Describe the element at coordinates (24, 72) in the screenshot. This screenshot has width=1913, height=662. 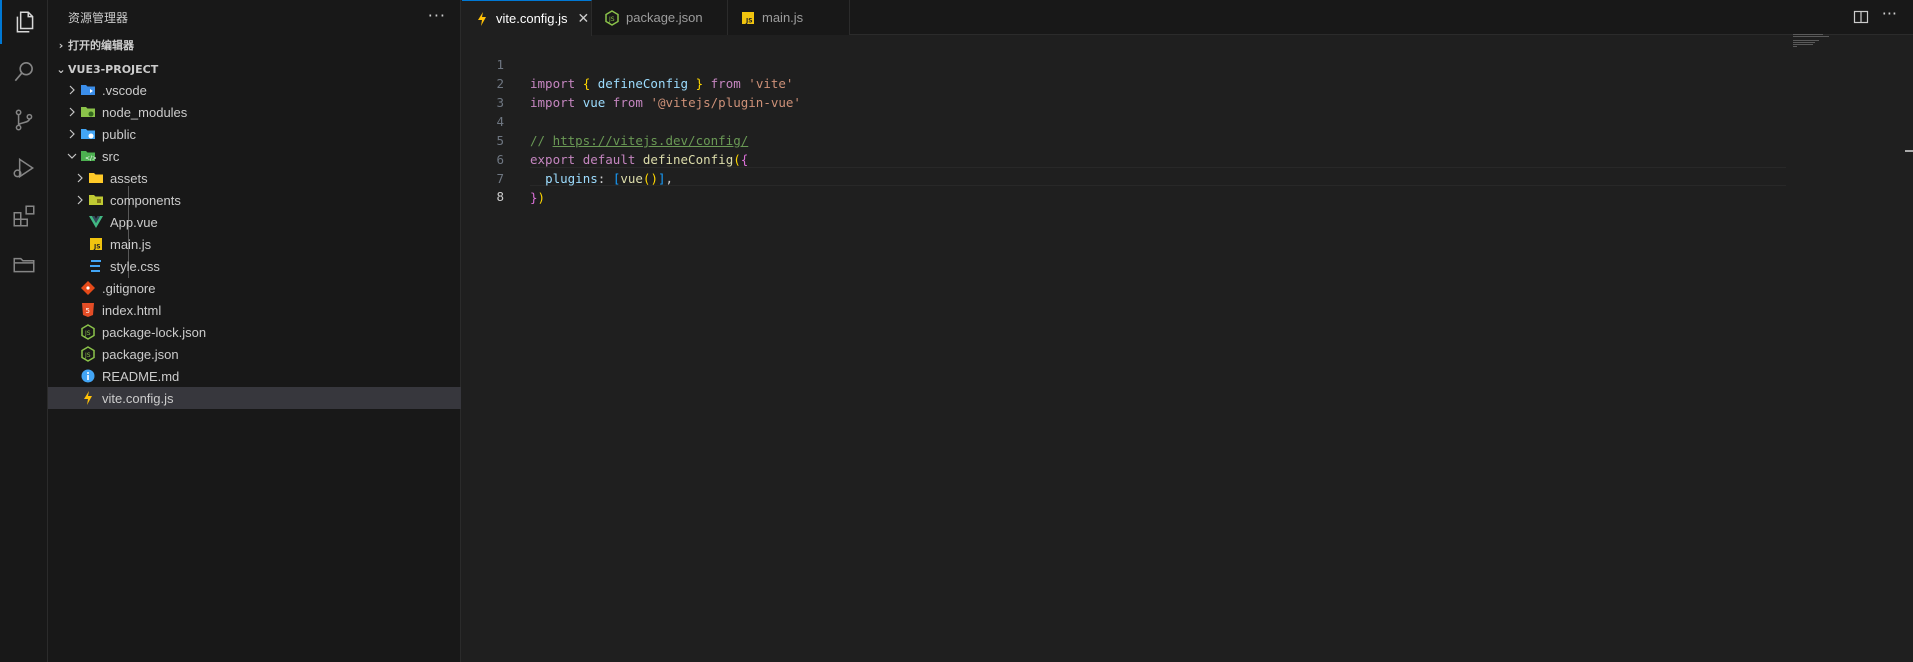
I see `search-icon` at that location.